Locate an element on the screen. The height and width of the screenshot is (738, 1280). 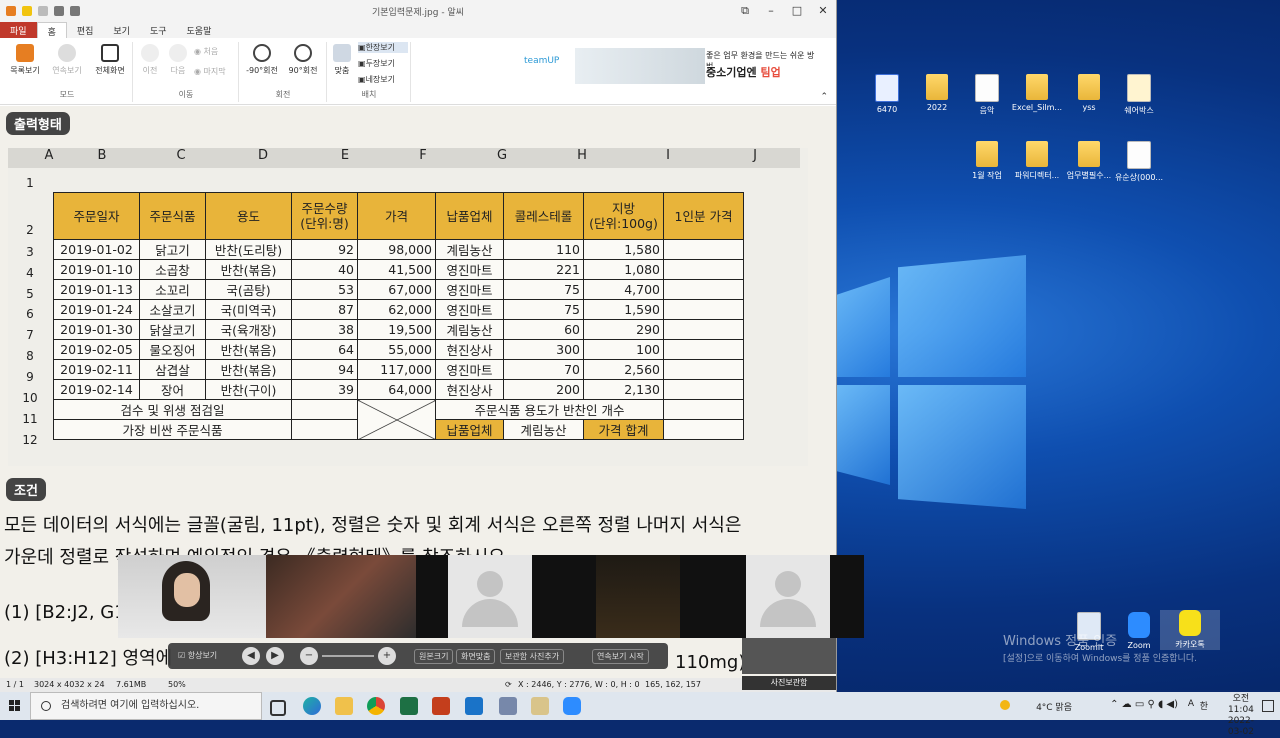
sharebox-icon is located at coordinates (1139, 88).